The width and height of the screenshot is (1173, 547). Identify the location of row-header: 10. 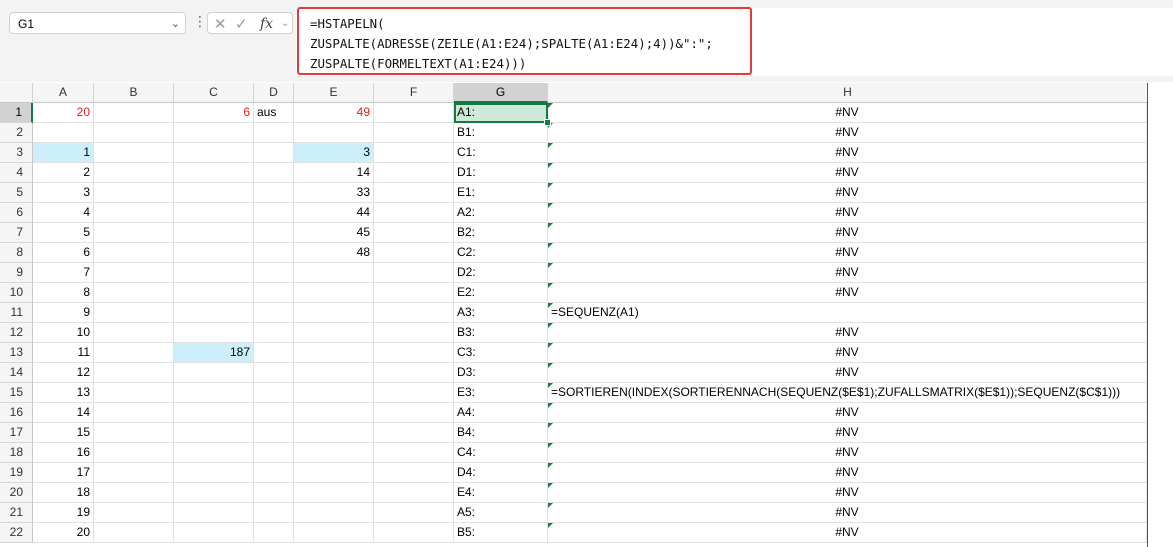
(16, 293).